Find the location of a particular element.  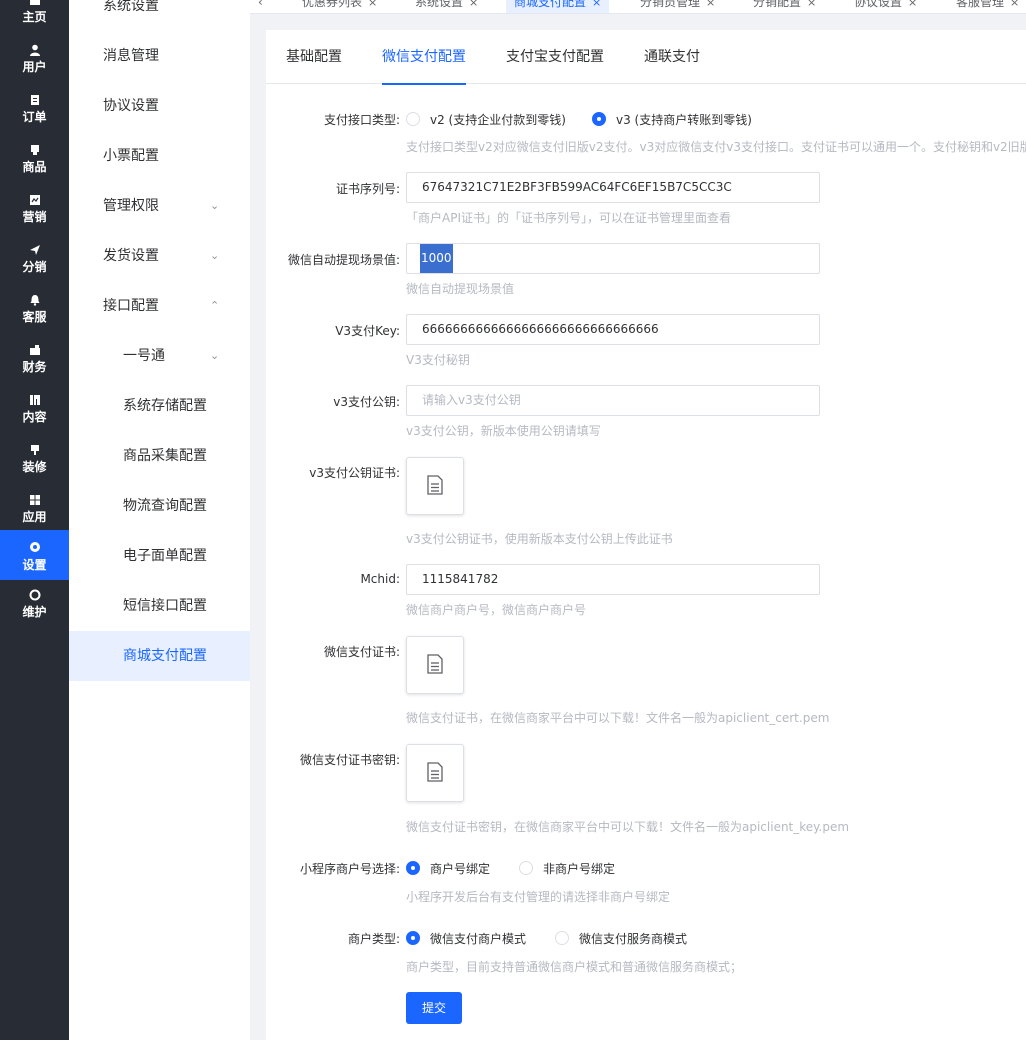

sidebar-item-agreement: 协议设置 is located at coordinates (159, 106).